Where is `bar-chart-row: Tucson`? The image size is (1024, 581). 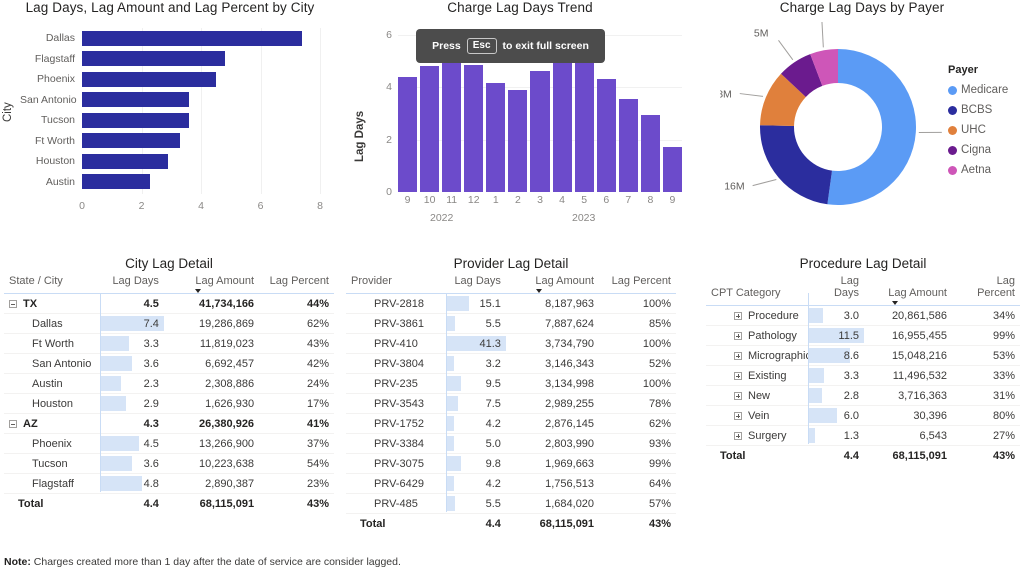 bar-chart-row: Tucson is located at coordinates (170, 120).